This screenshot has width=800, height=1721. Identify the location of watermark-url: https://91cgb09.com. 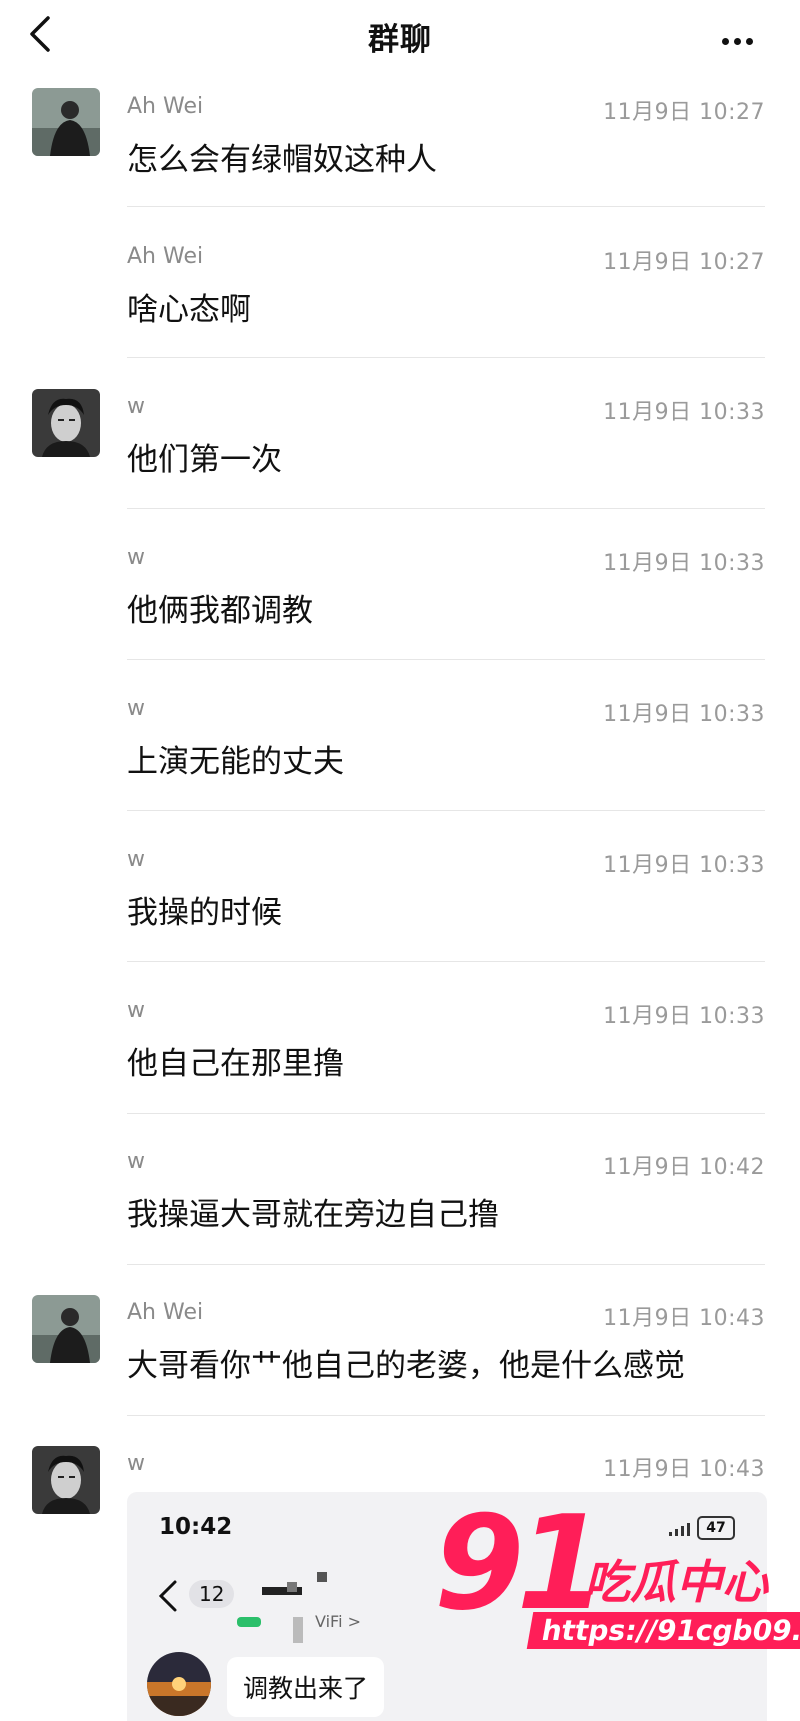
(663, 1630).